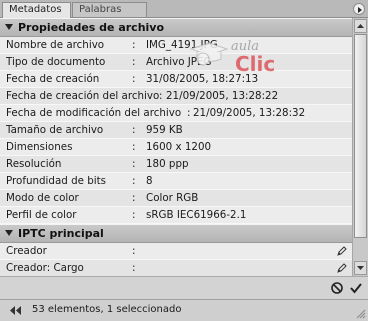  What do you see at coordinates (167, 164) in the screenshot?
I see `row-value: 180 ppp` at bounding box center [167, 164].